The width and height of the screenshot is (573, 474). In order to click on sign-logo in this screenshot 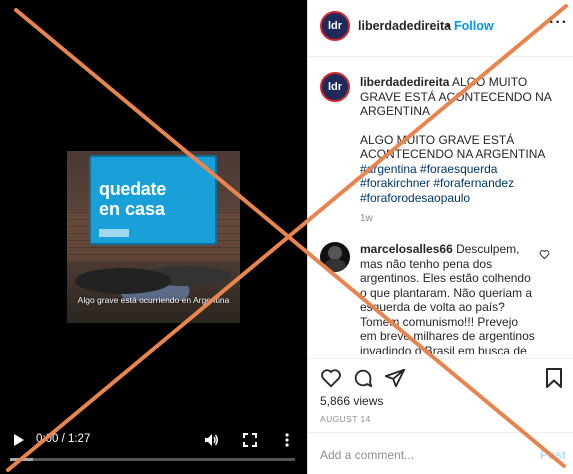, I will do `click(114, 233)`.